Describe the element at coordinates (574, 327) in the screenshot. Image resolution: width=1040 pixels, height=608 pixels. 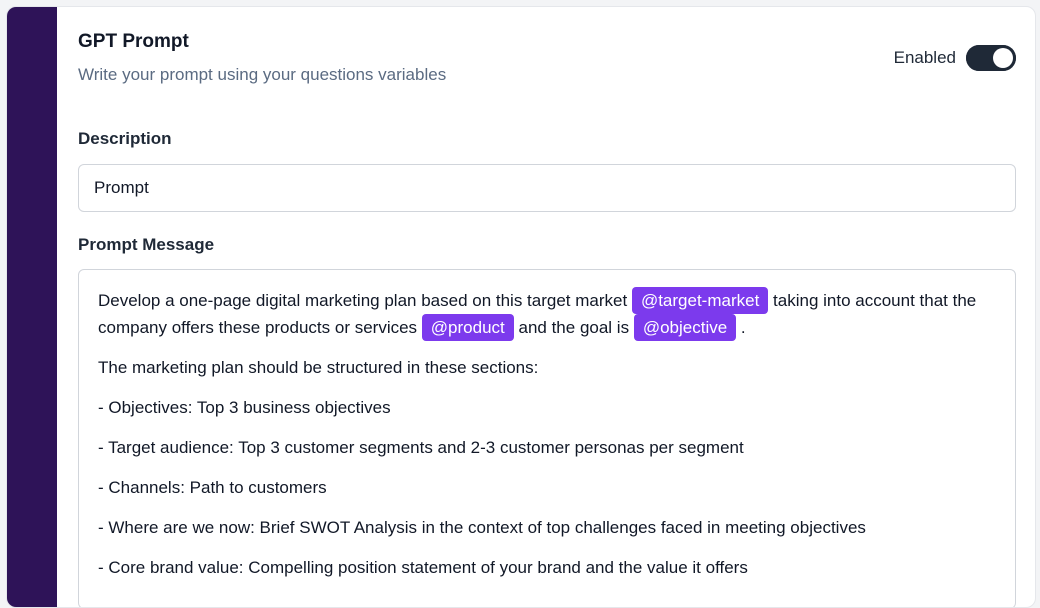
I see `prompt-text: and the goal is` at that location.